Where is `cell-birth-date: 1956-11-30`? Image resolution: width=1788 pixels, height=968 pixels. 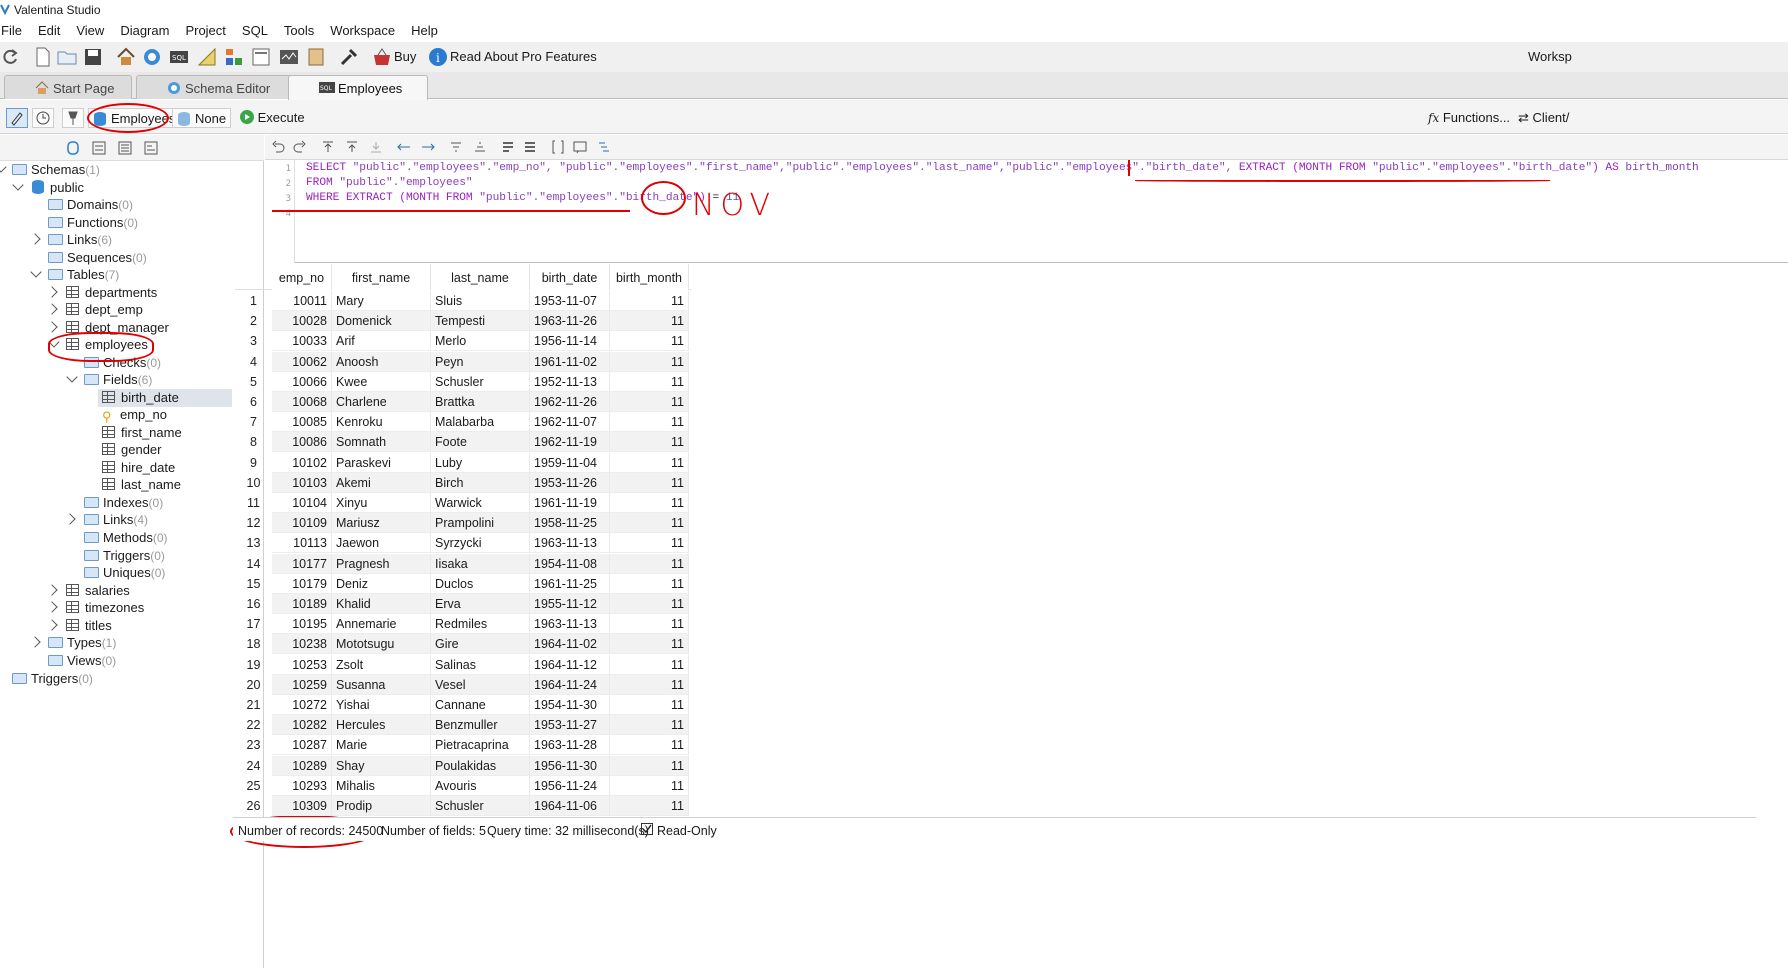
cell-birth-date: 1956-11-30 is located at coordinates (570, 765).